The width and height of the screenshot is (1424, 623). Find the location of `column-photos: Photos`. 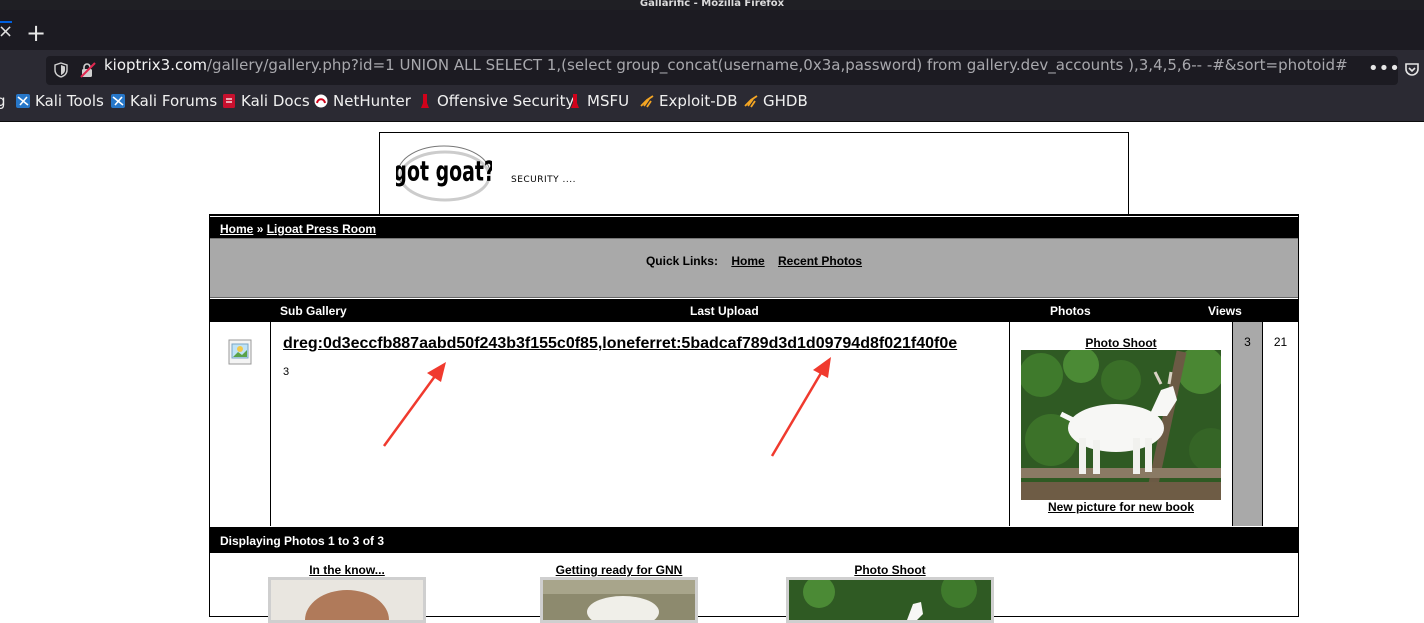

column-photos: Photos is located at coordinates (1070, 311).